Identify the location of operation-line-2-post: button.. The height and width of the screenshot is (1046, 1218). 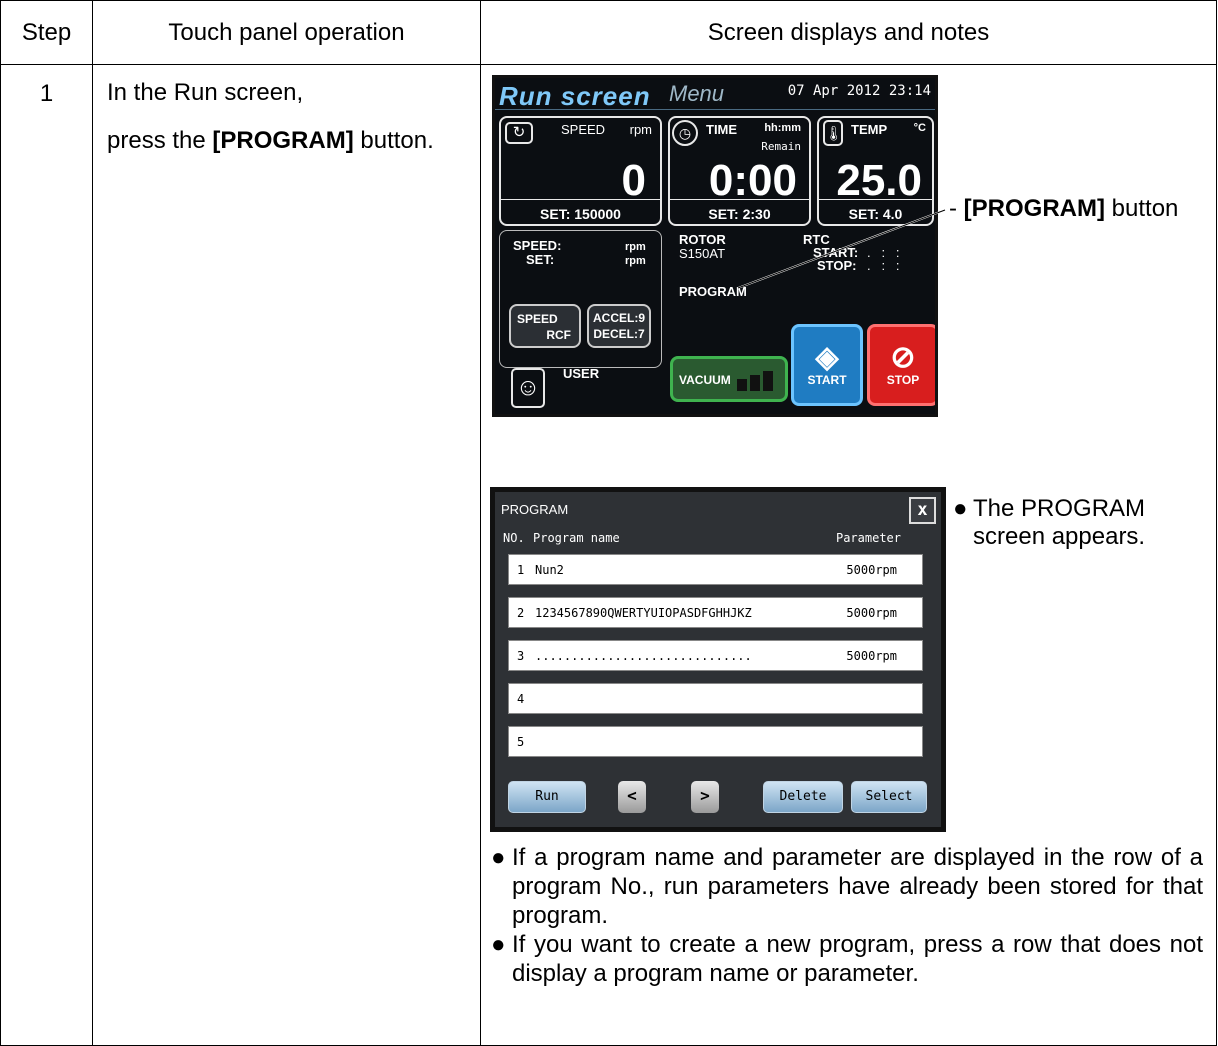
(393, 140).